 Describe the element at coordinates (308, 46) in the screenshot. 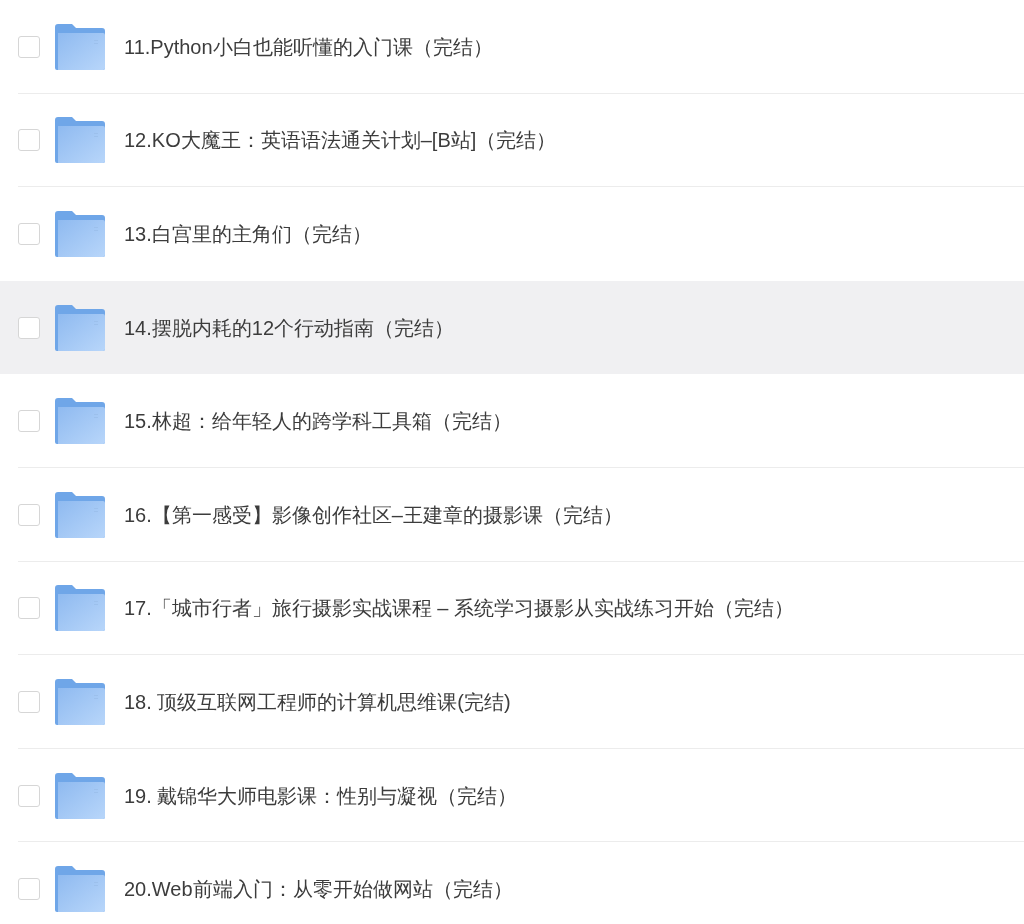

I see `folder-name: 11.Python小白也能听懂的入门课（完结）` at that location.